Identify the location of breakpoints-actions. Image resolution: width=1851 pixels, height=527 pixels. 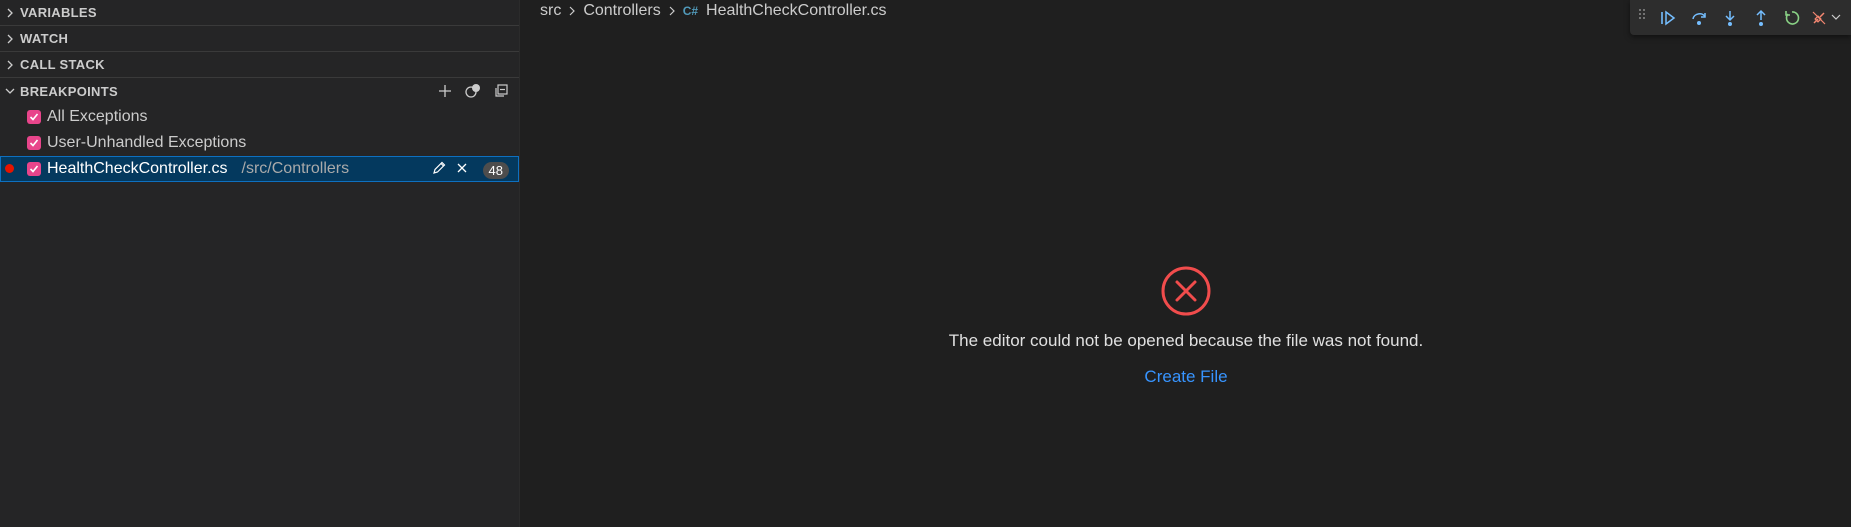
(473, 91).